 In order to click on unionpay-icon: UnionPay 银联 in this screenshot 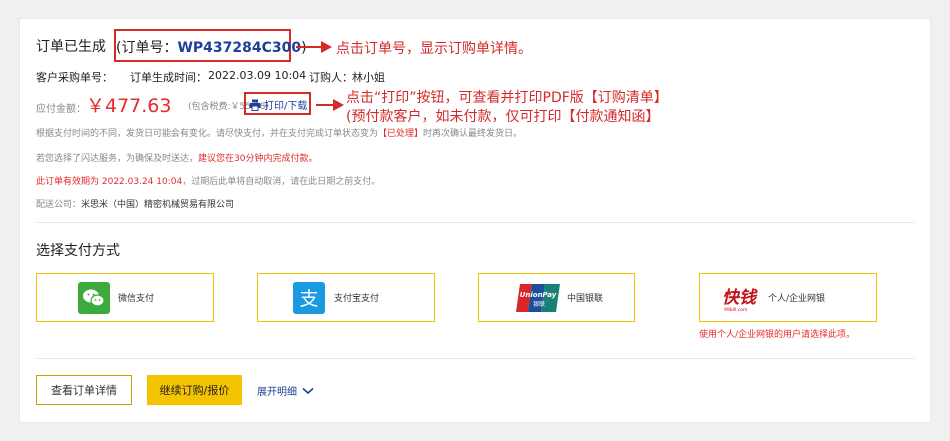, I will do `click(538, 297)`.